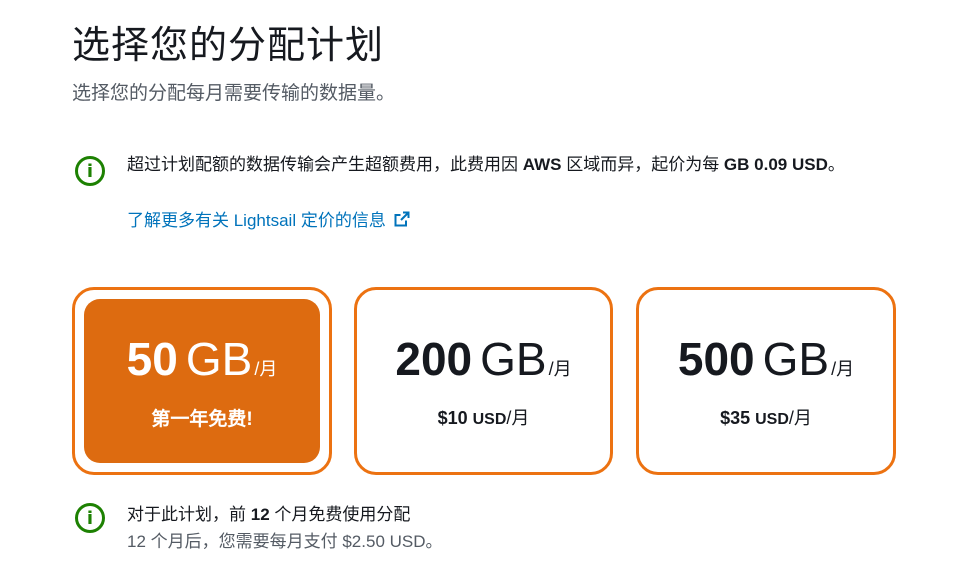 The width and height of the screenshot is (979, 576). I want to click on plan-size: 500 GB /月, so click(766, 359).